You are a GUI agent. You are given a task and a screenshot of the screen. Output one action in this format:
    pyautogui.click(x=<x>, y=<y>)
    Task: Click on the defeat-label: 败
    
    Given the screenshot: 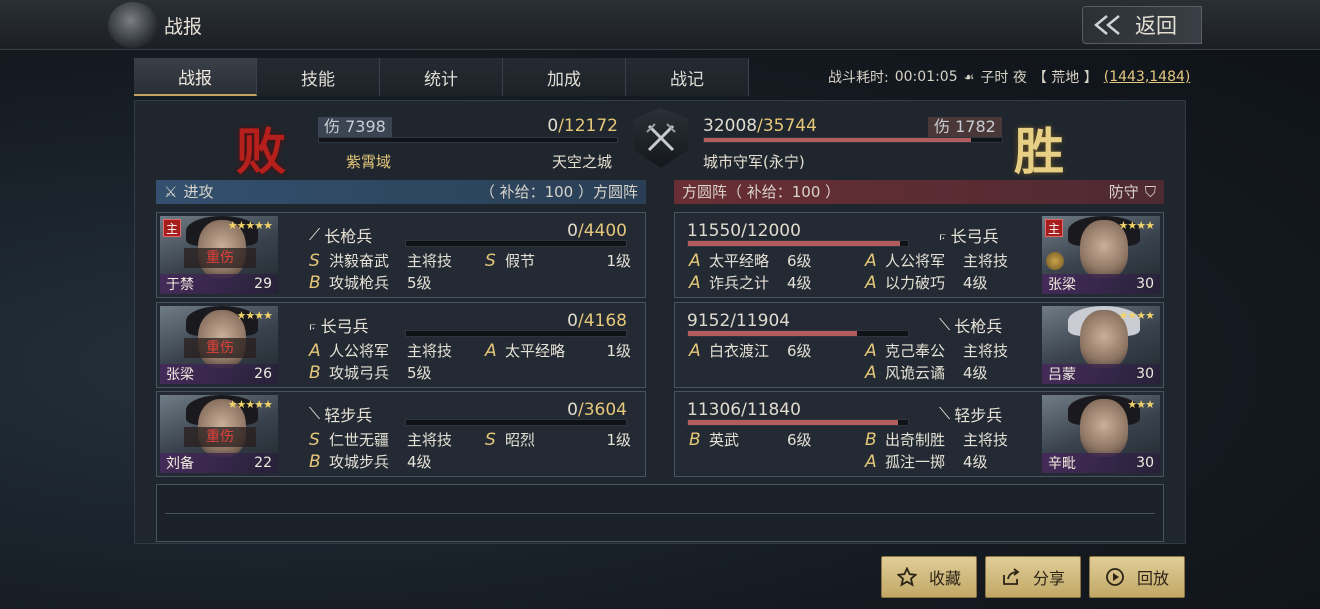 What is the action you would take?
    pyautogui.click(x=261, y=151)
    